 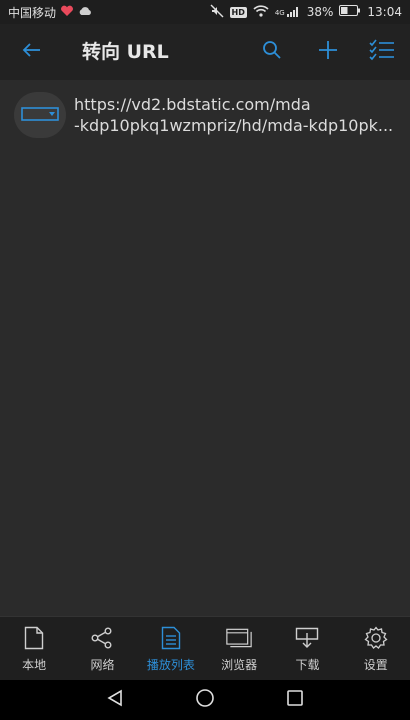 I want to click on video-thumbnail, so click(x=40, y=115).